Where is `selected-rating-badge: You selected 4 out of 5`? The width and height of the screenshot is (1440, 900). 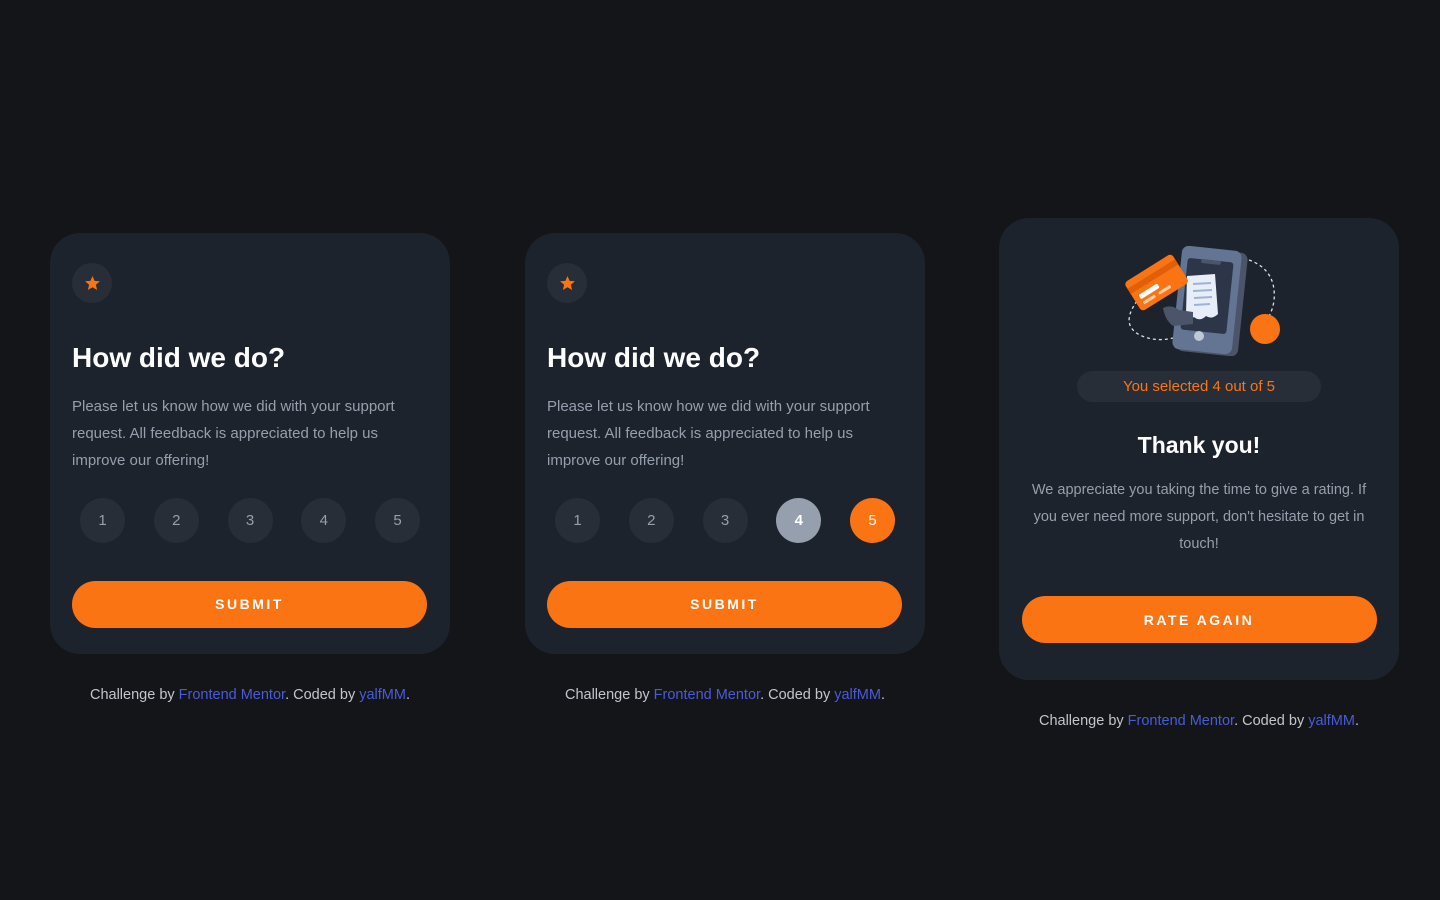
selected-rating-badge: You selected 4 out of 5 is located at coordinates (1199, 386).